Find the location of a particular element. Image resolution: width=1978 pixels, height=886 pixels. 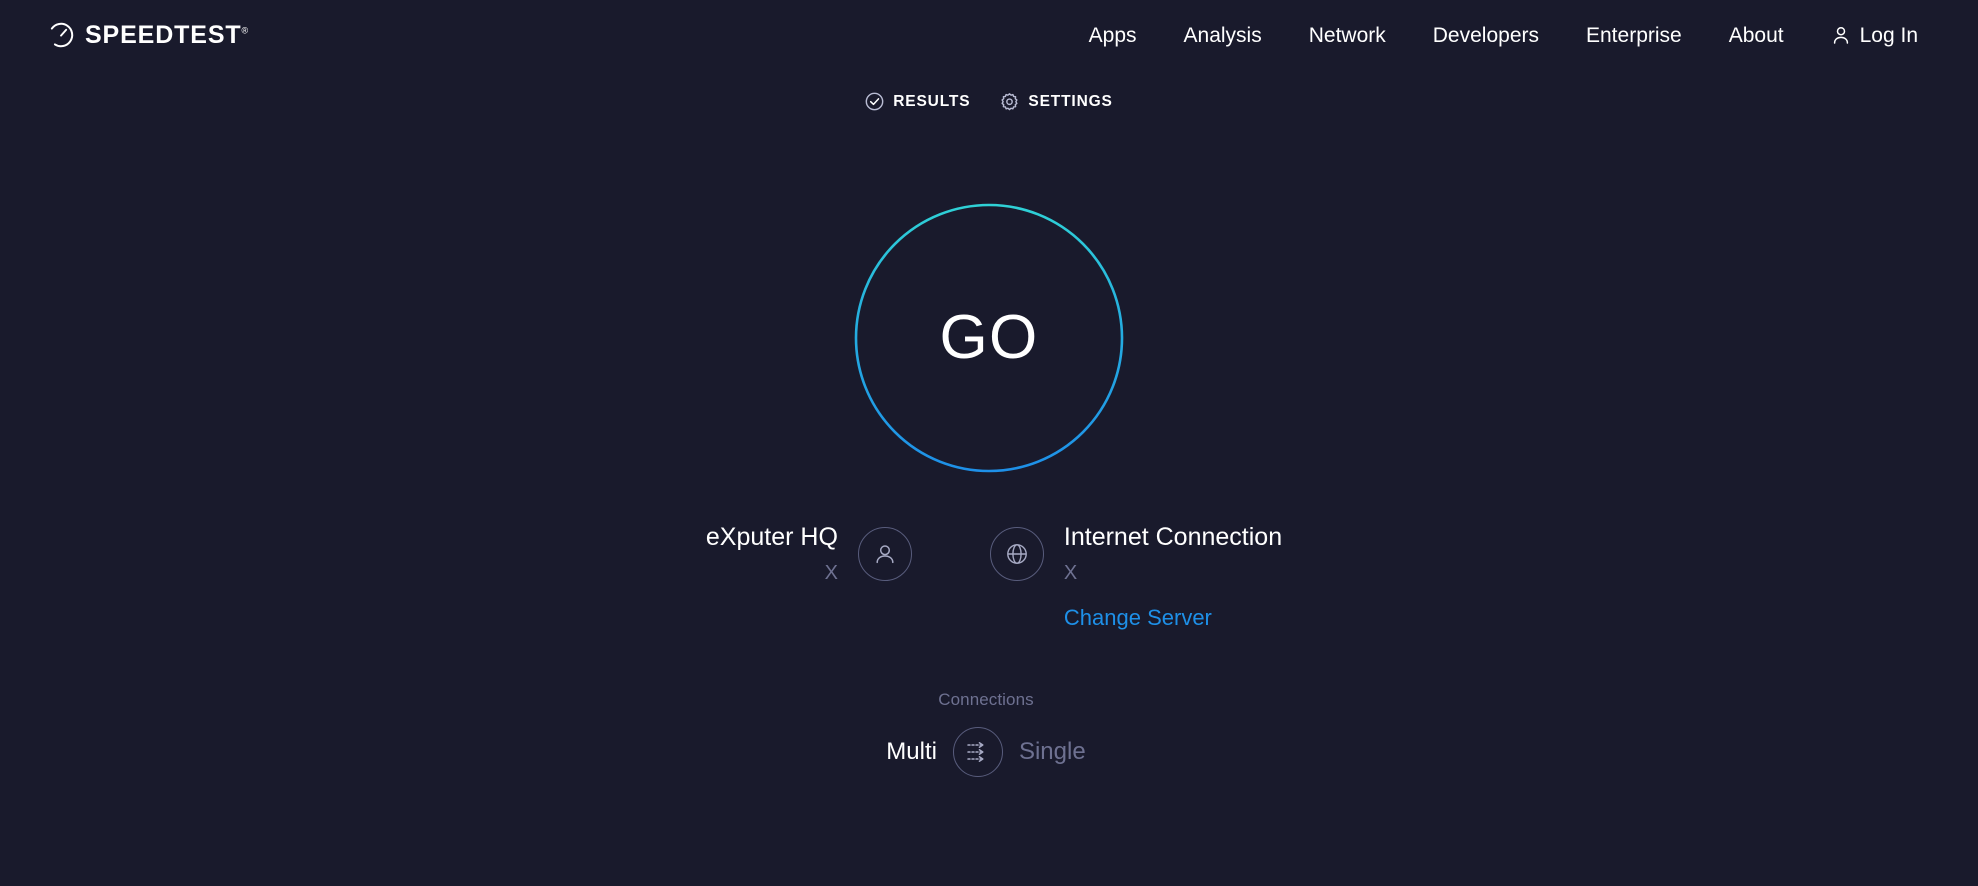

client-name: eXputer HQ is located at coordinates (771, 537).